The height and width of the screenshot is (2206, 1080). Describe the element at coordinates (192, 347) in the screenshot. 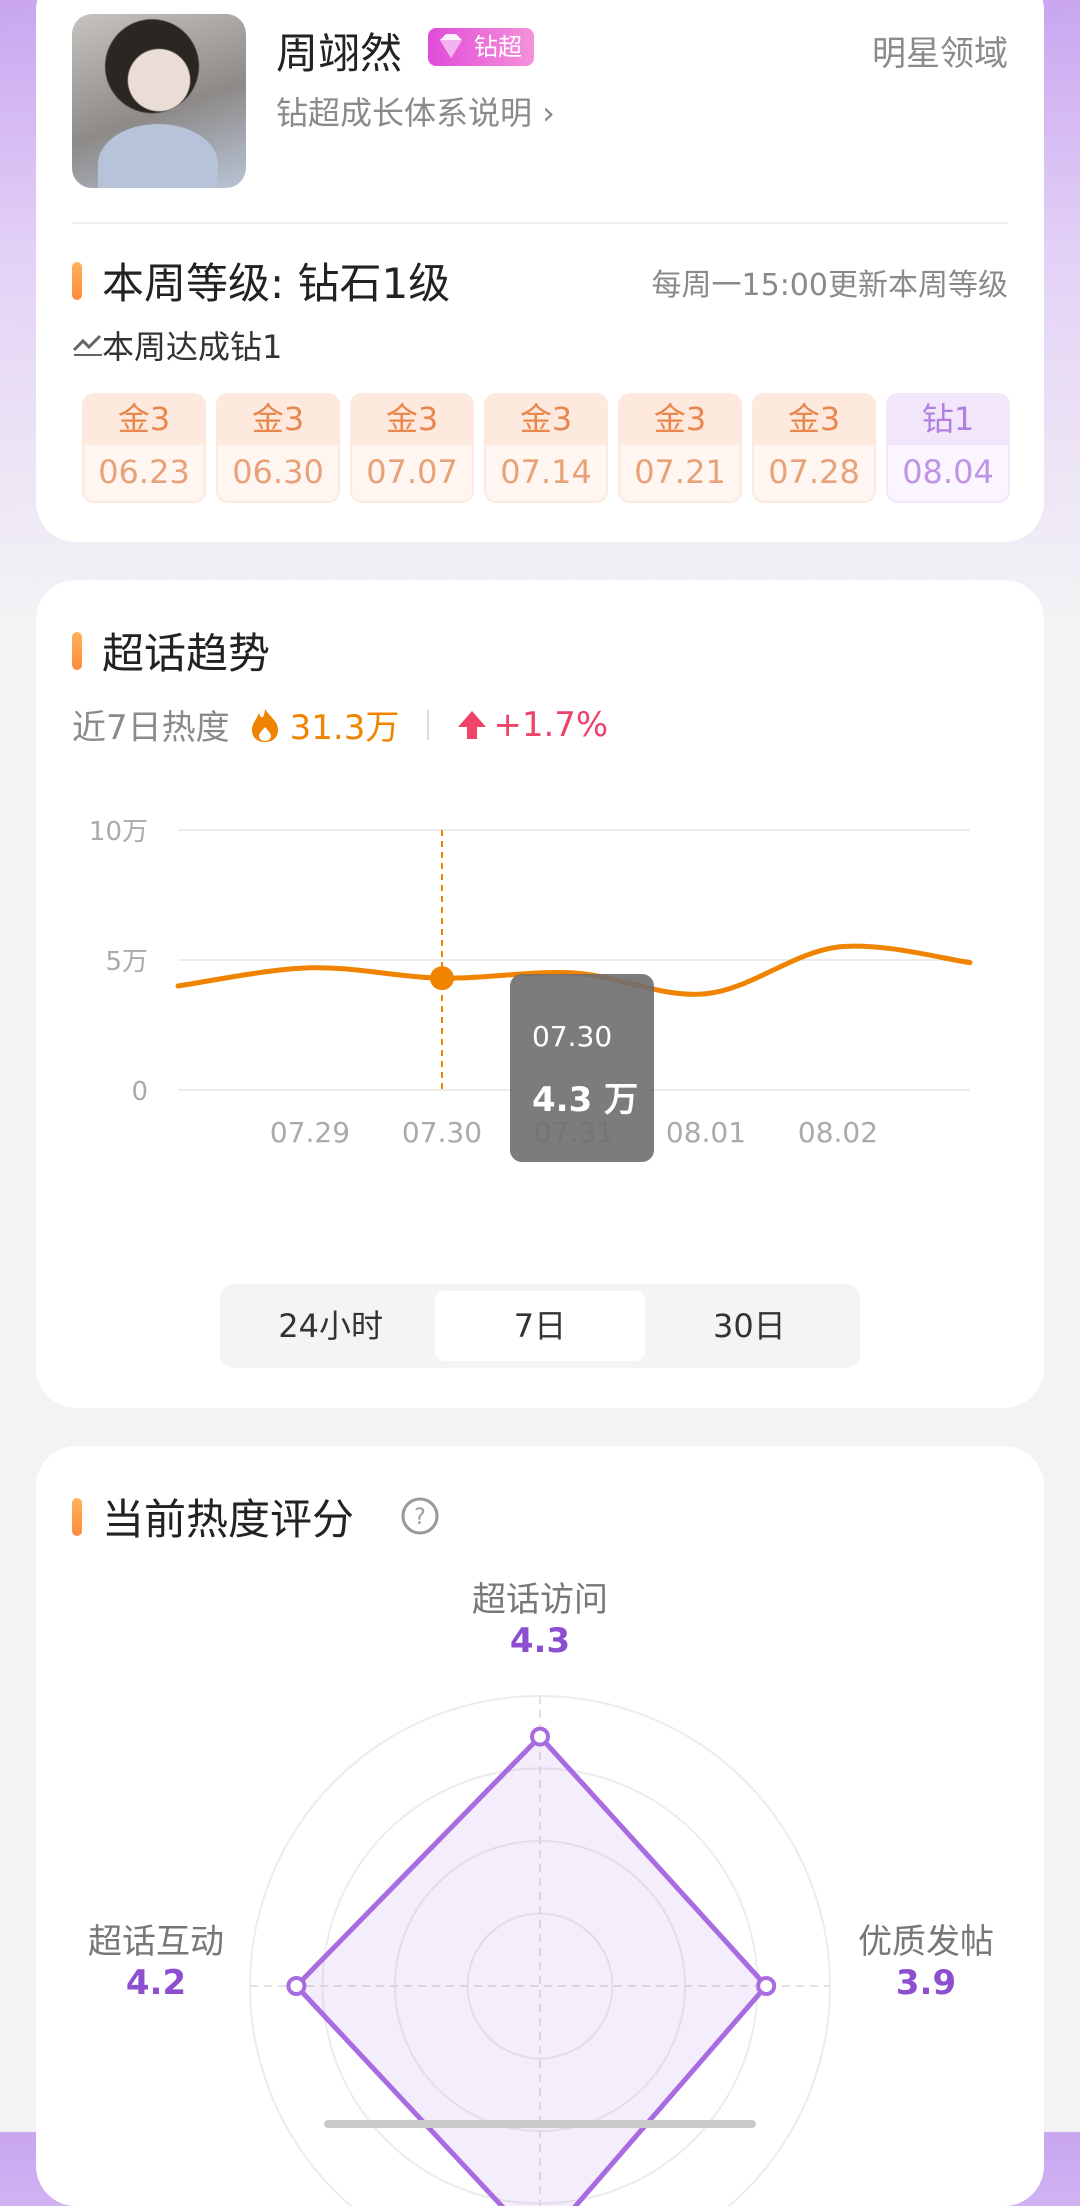

I see `weekly-achievement: 本周达成钻1` at that location.